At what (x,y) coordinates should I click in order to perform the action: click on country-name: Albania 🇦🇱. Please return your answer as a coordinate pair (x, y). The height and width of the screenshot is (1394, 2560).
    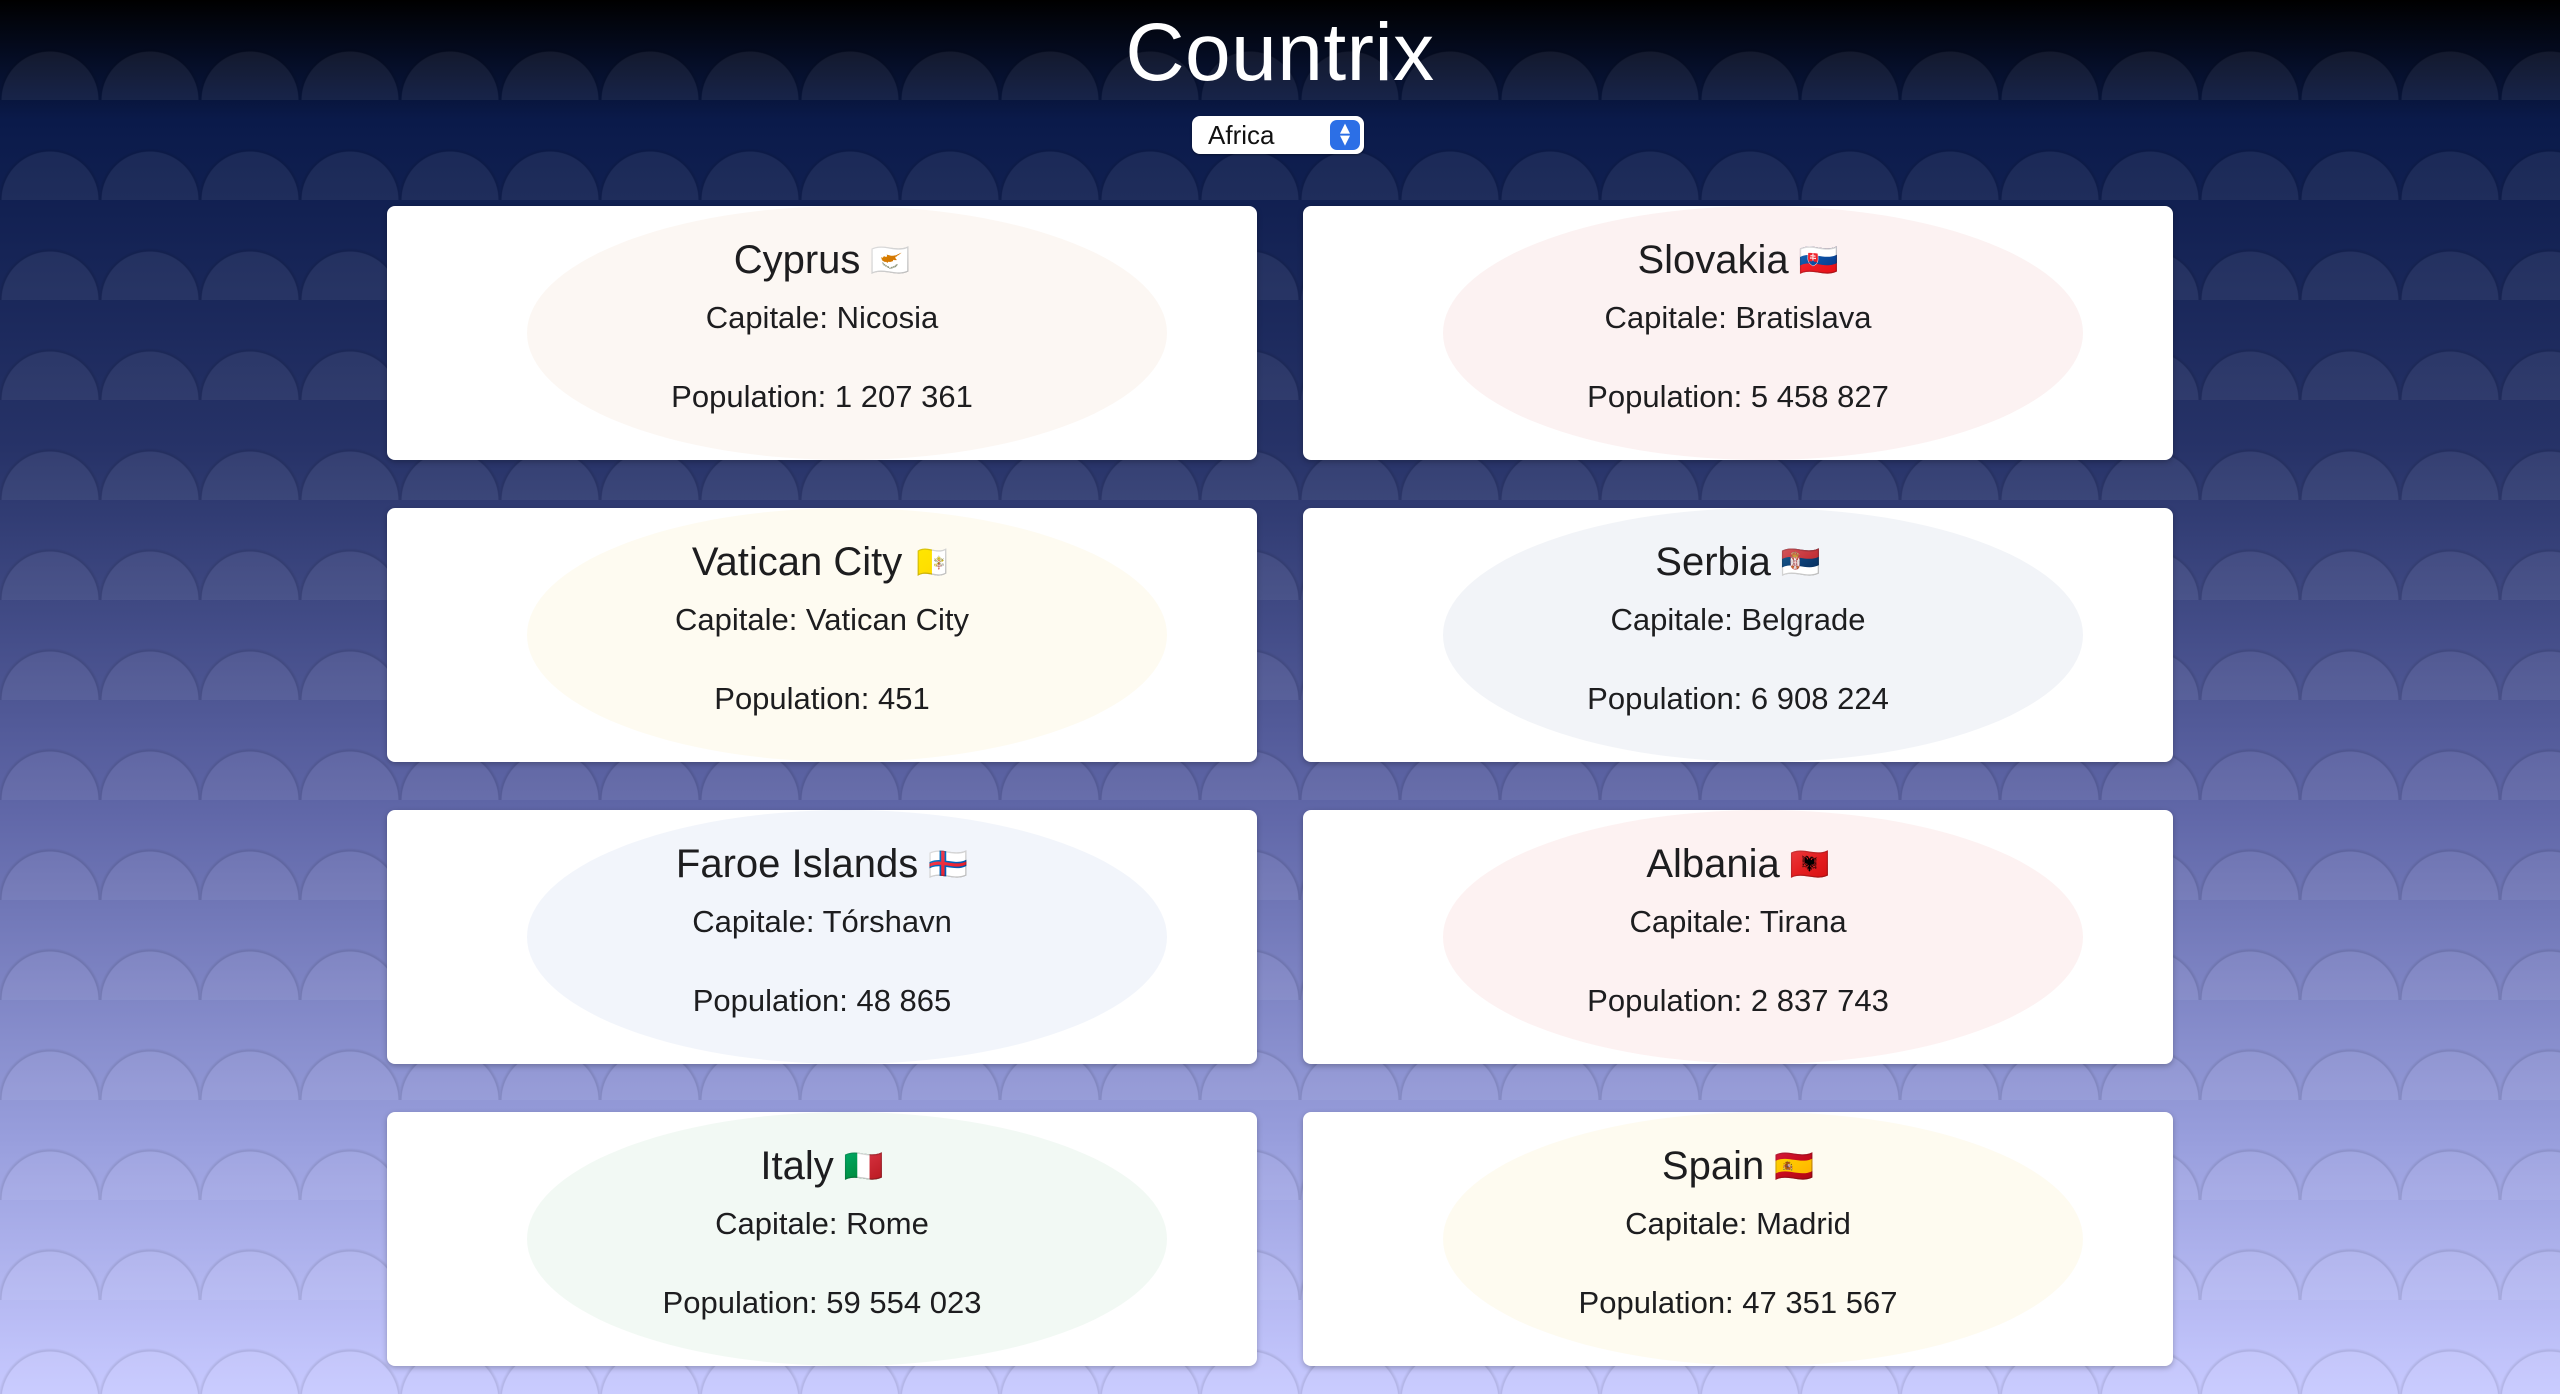
    Looking at the image, I should click on (1738, 864).